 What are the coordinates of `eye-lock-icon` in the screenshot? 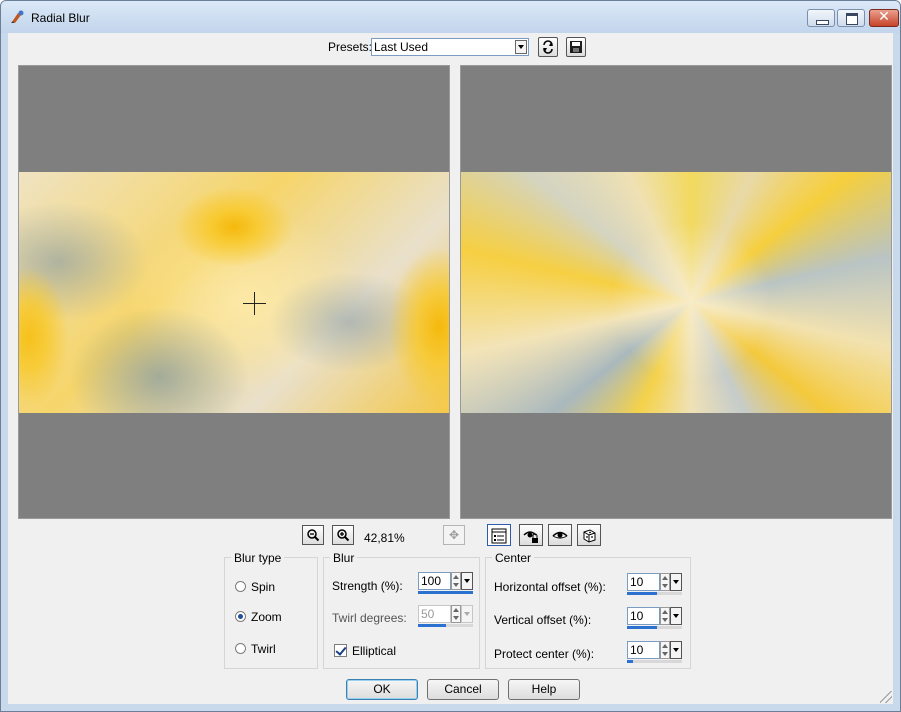 It's located at (530, 537).